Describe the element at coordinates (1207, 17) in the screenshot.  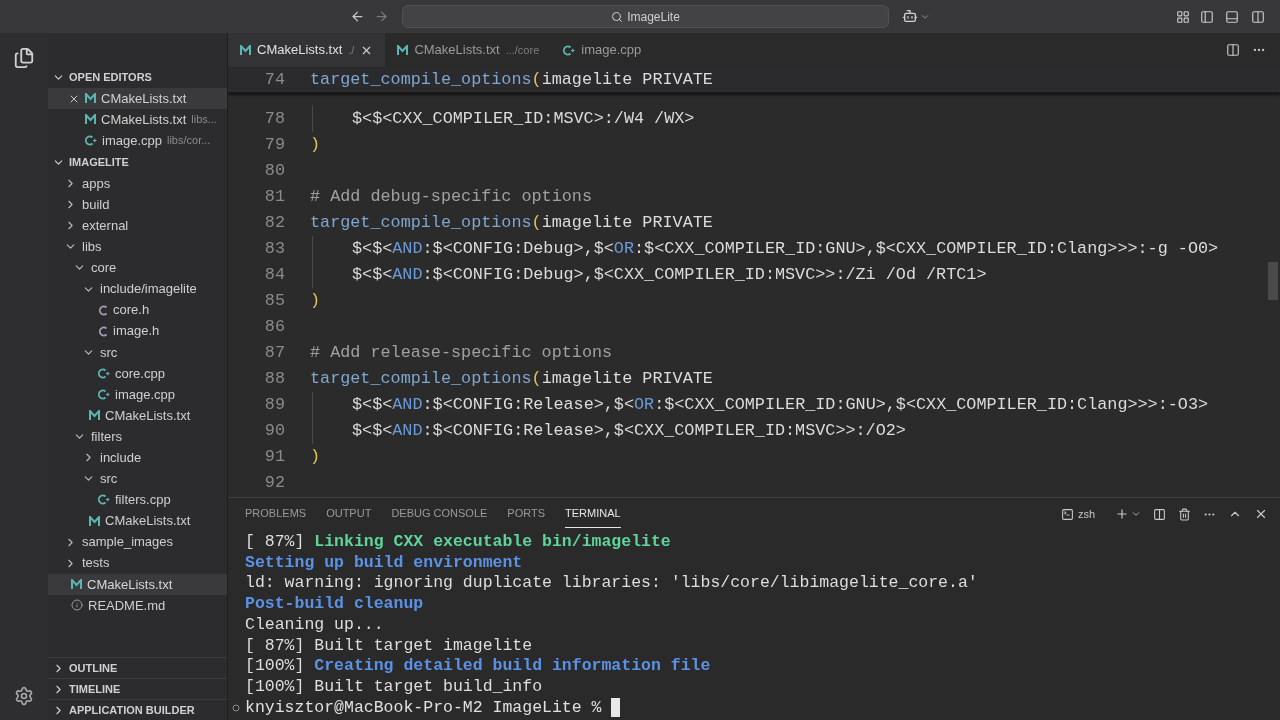
I see `panel-left-icon` at that location.